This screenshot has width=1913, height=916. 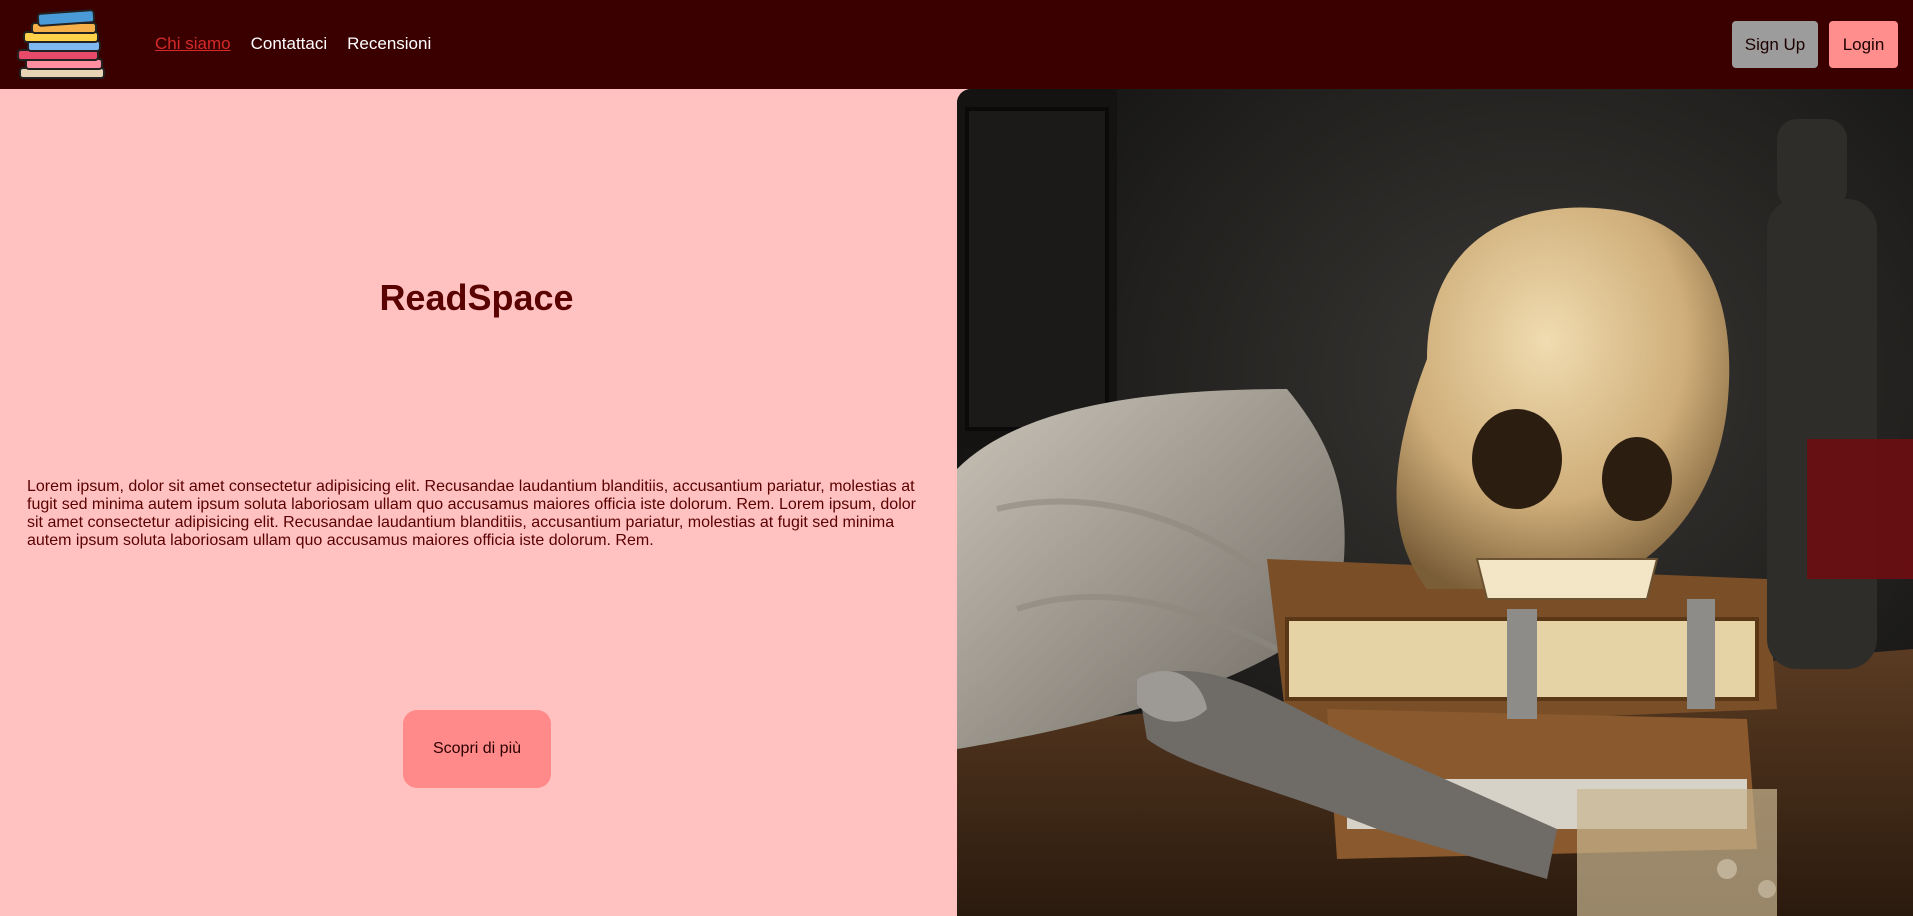 What do you see at coordinates (193, 44) in the screenshot?
I see `nav-link-chi-siamo: Chi siamo` at bounding box center [193, 44].